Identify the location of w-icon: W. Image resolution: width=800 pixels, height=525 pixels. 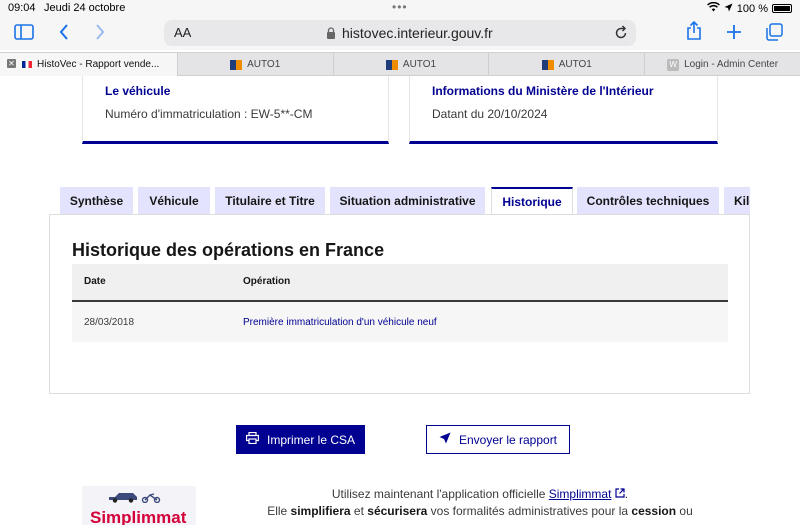
(673, 64).